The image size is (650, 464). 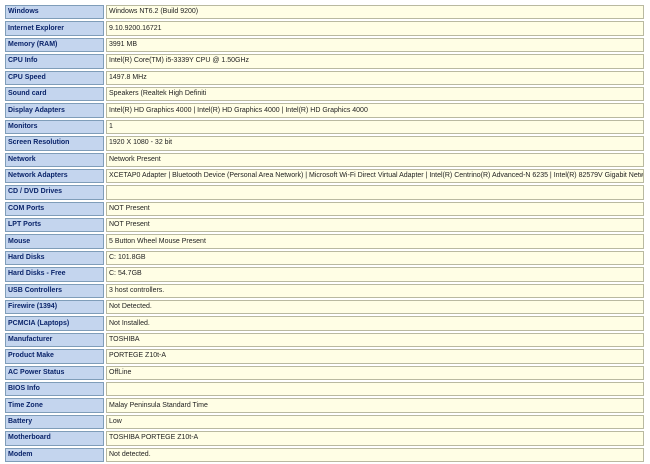 What do you see at coordinates (375, 45) in the screenshot?
I see `info-value-memory-ram: 3991 MB` at bounding box center [375, 45].